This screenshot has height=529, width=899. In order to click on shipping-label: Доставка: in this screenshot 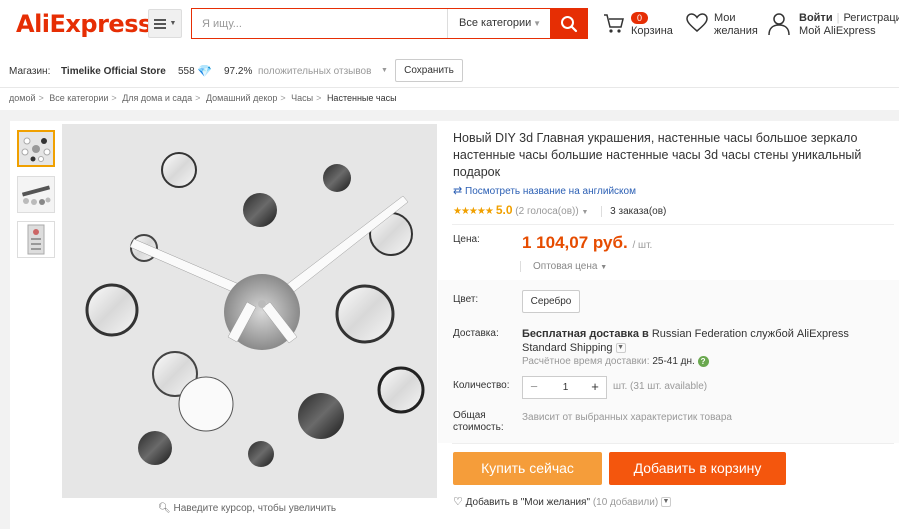, I will do `click(476, 333)`.